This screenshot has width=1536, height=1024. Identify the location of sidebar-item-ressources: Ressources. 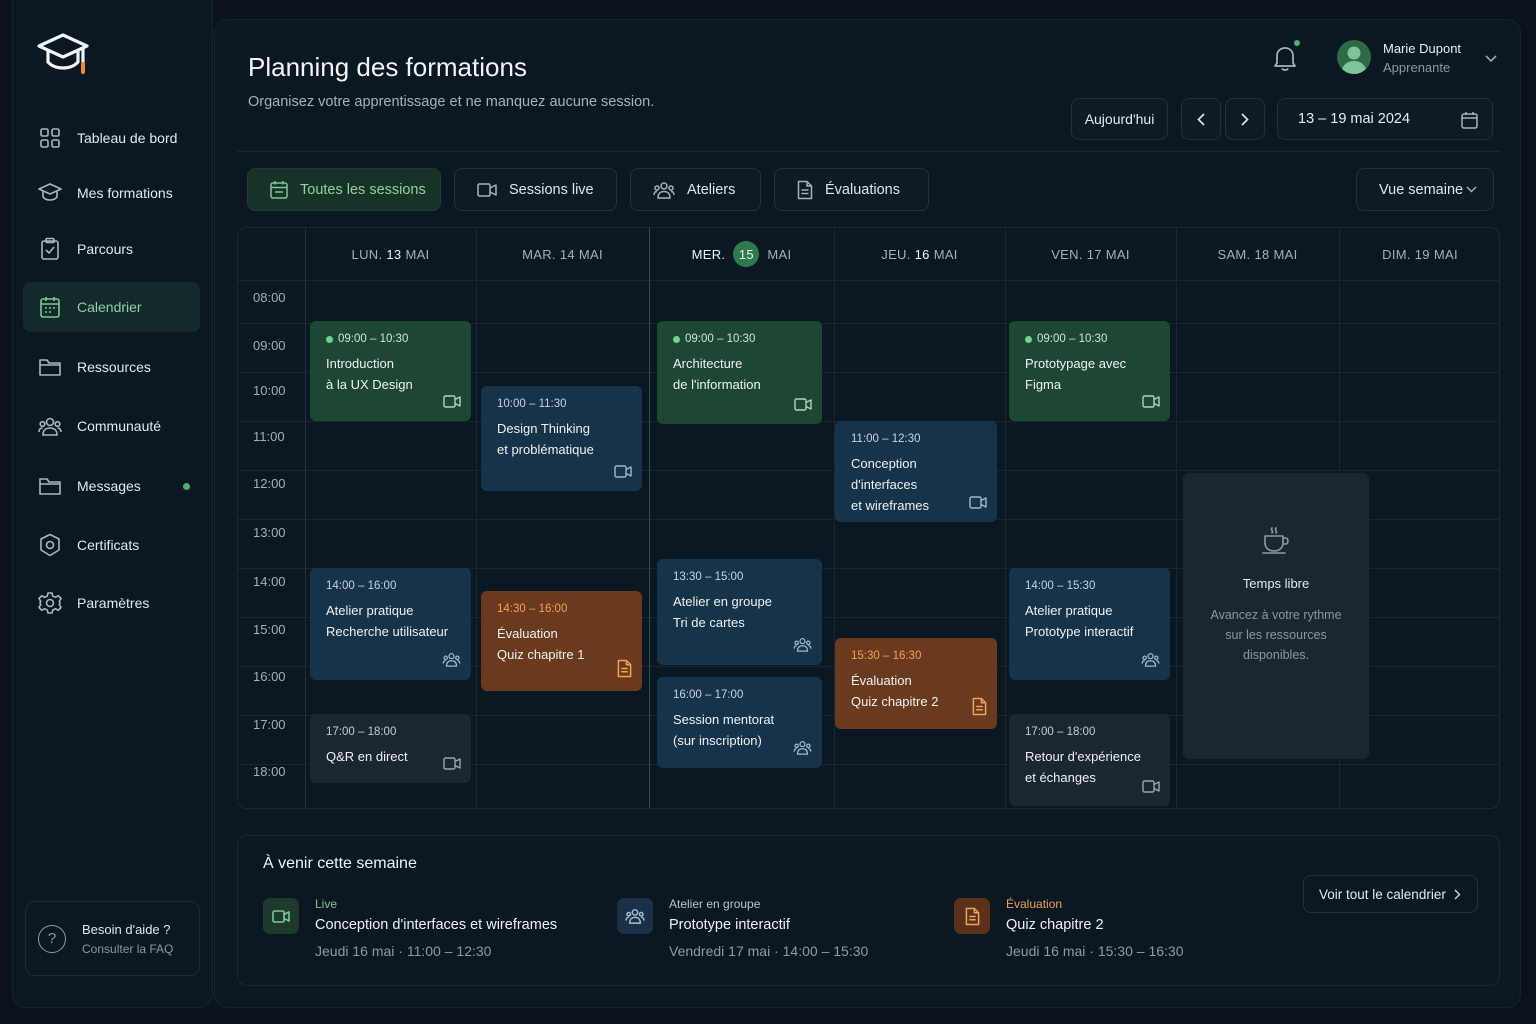
(111, 367).